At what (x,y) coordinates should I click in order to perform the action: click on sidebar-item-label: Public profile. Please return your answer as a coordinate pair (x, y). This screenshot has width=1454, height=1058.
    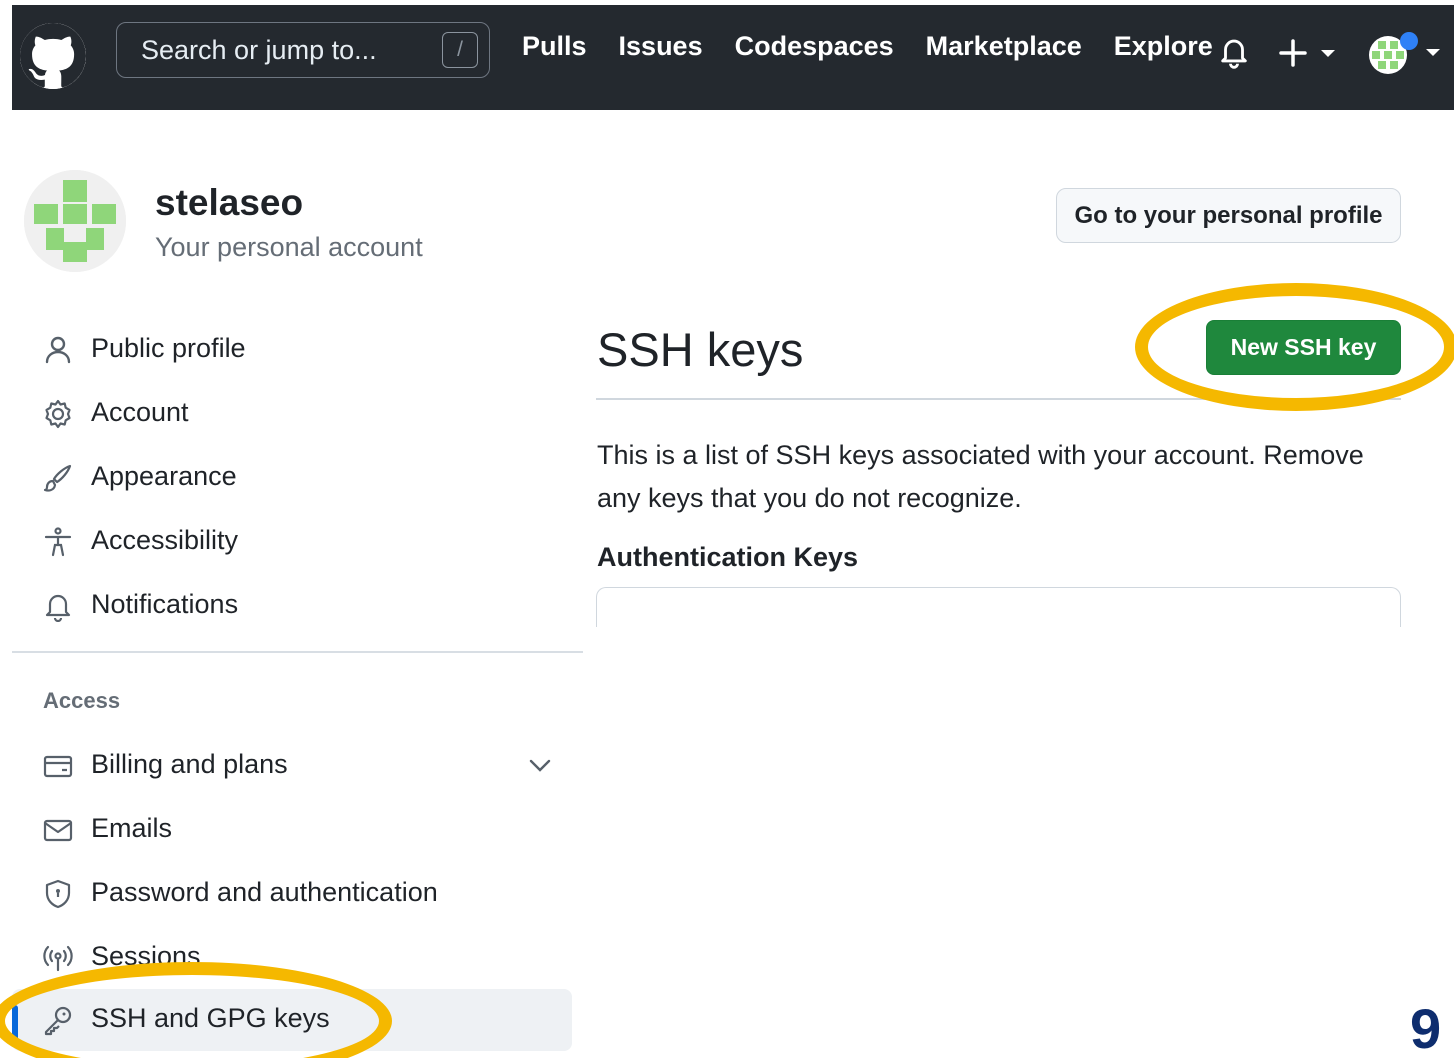
    Looking at the image, I should click on (168, 348).